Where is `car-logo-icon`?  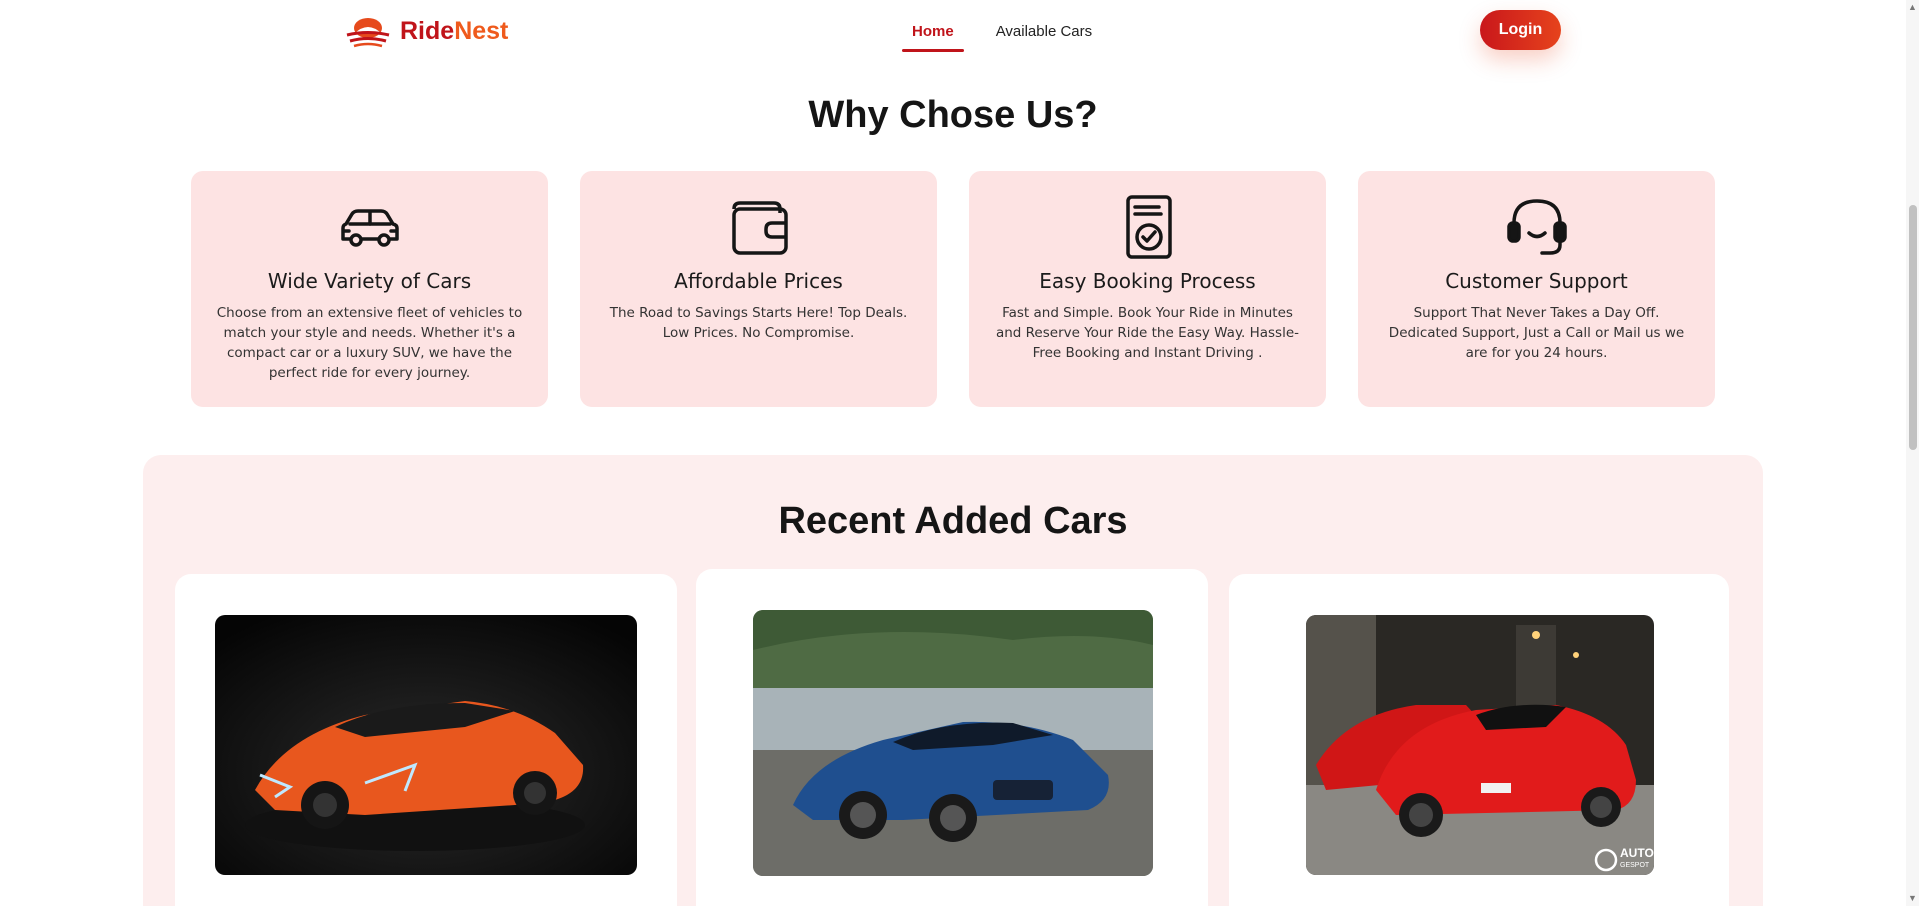 car-logo-icon is located at coordinates (368, 33).